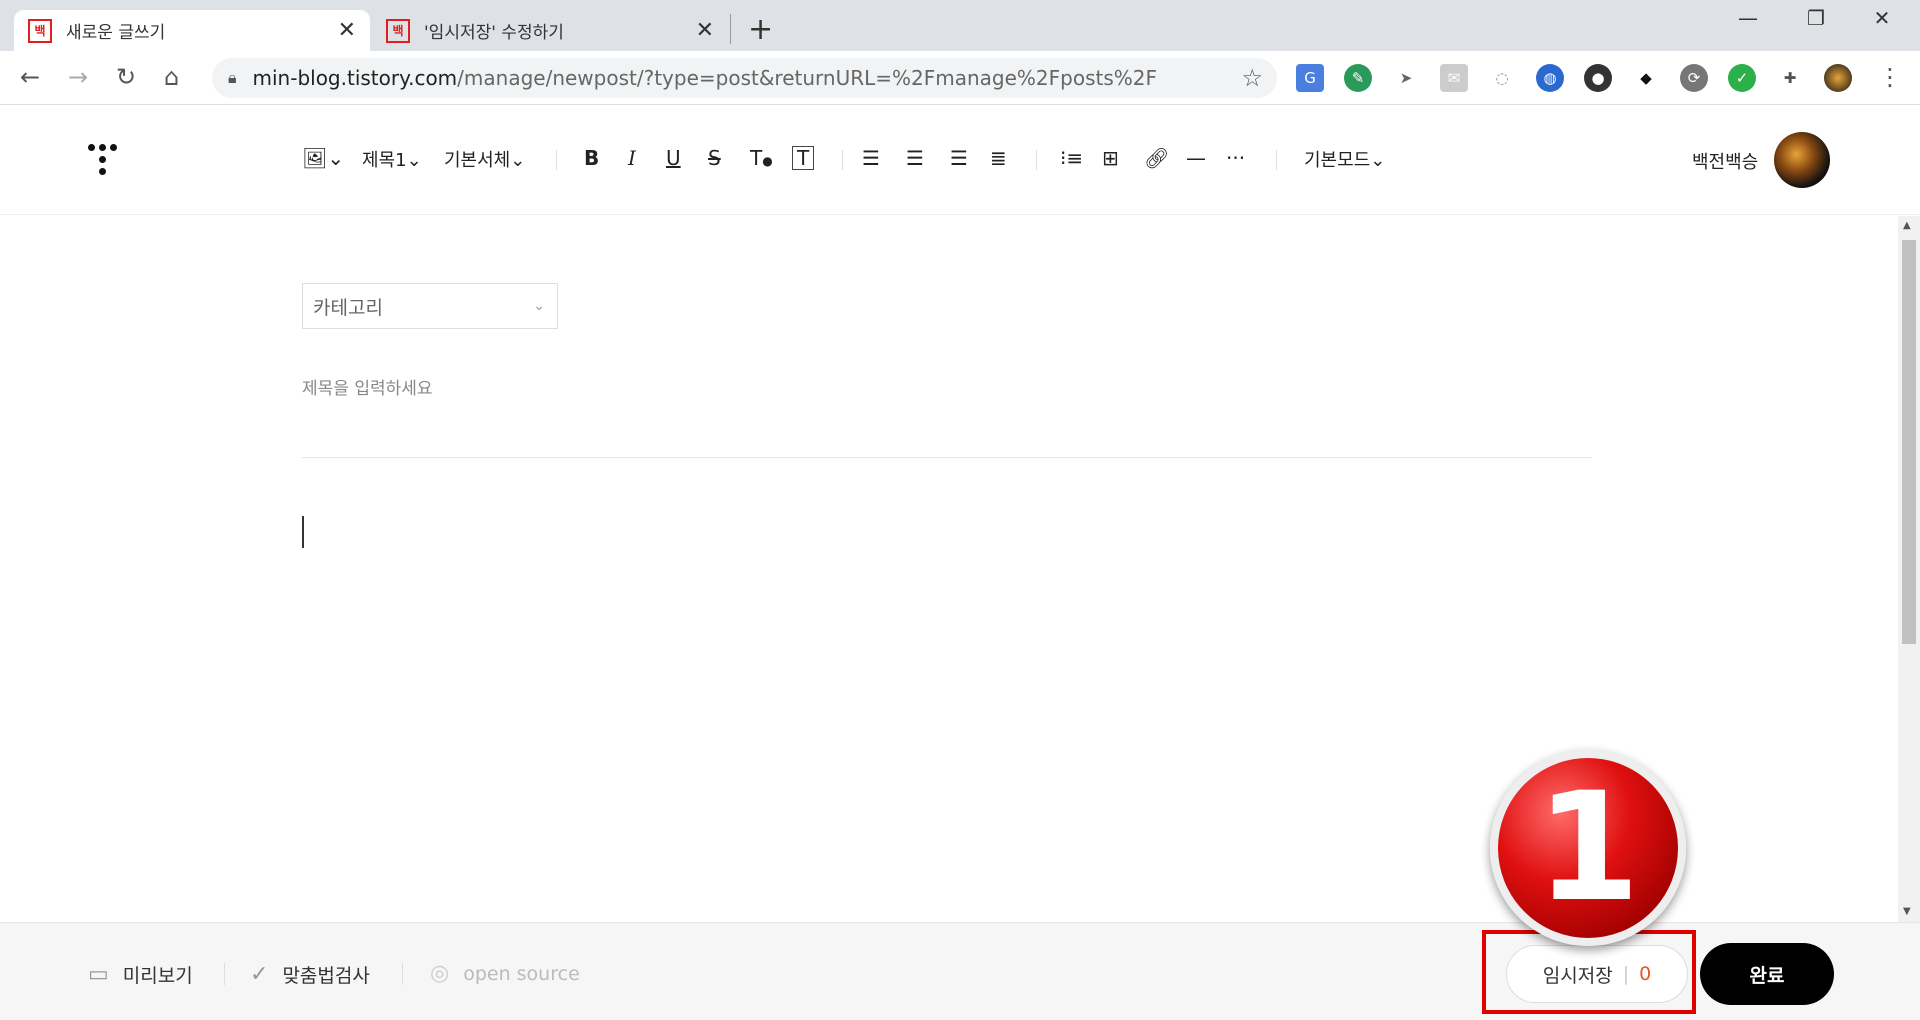 The image size is (1920, 1020). I want to click on tab-new-post: 백 새로운 글쓰기 ✕, so click(192, 30).